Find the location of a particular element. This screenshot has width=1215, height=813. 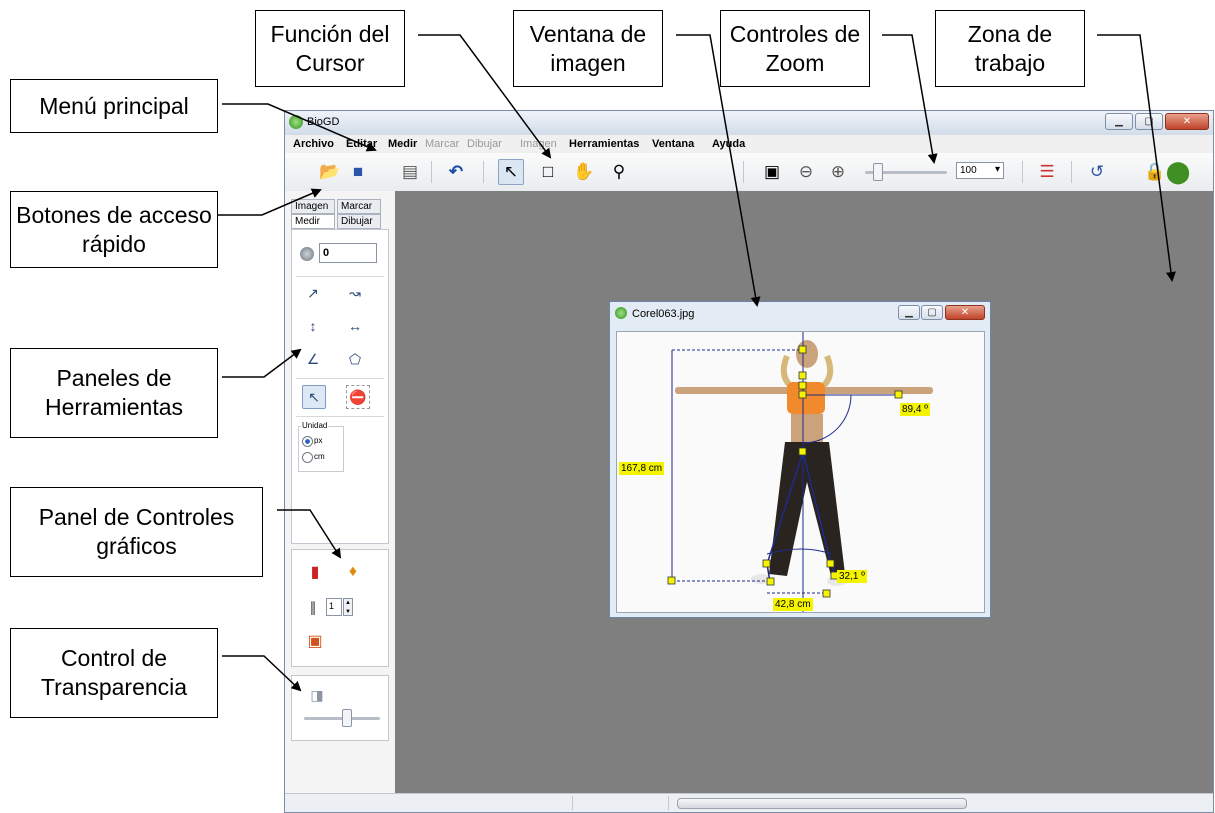

zoom-select: 100 ▾ is located at coordinates (980, 170).